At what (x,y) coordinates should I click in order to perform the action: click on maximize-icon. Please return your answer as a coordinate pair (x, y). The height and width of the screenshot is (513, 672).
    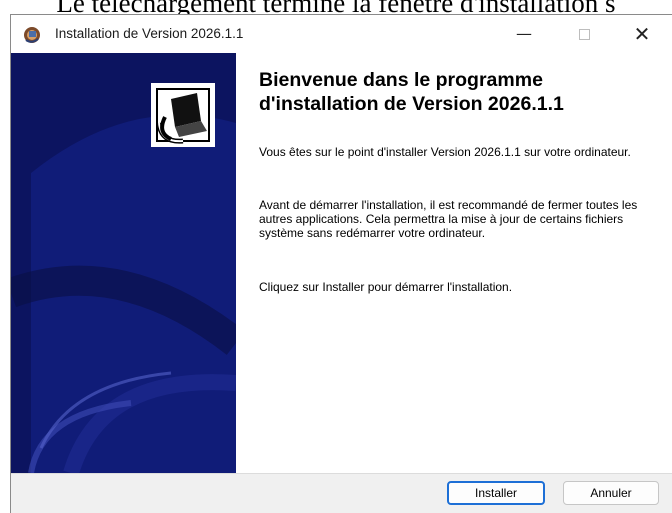
    Looking at the image, I should click on (584, 34).